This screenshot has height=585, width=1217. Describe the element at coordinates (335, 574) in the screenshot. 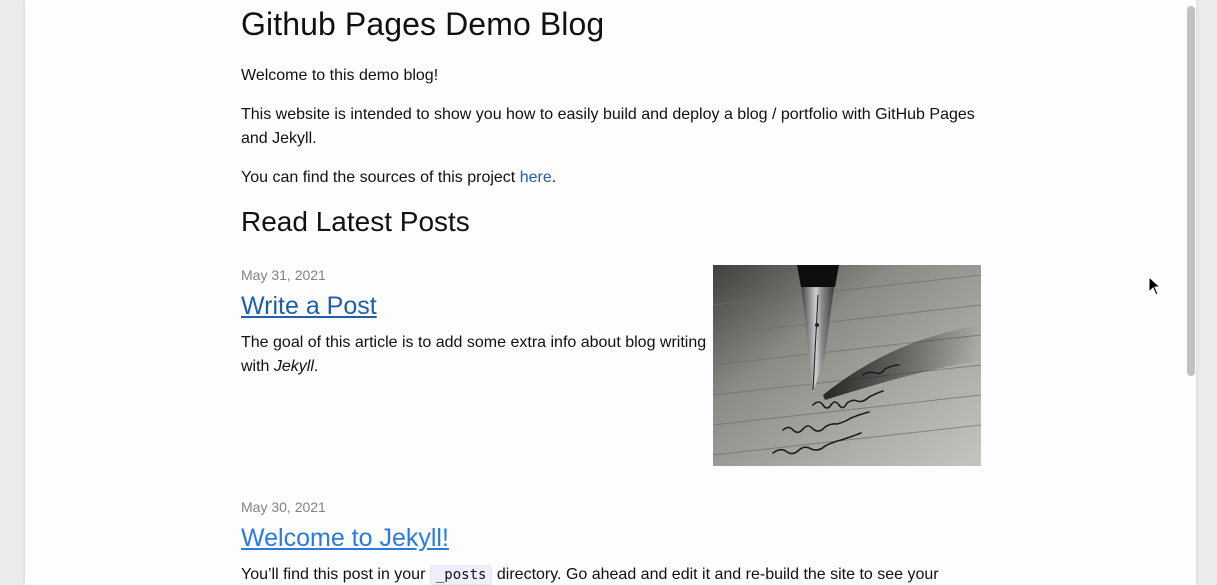

I see `excerpt-prefix: You’ll find this post in your` at that location.